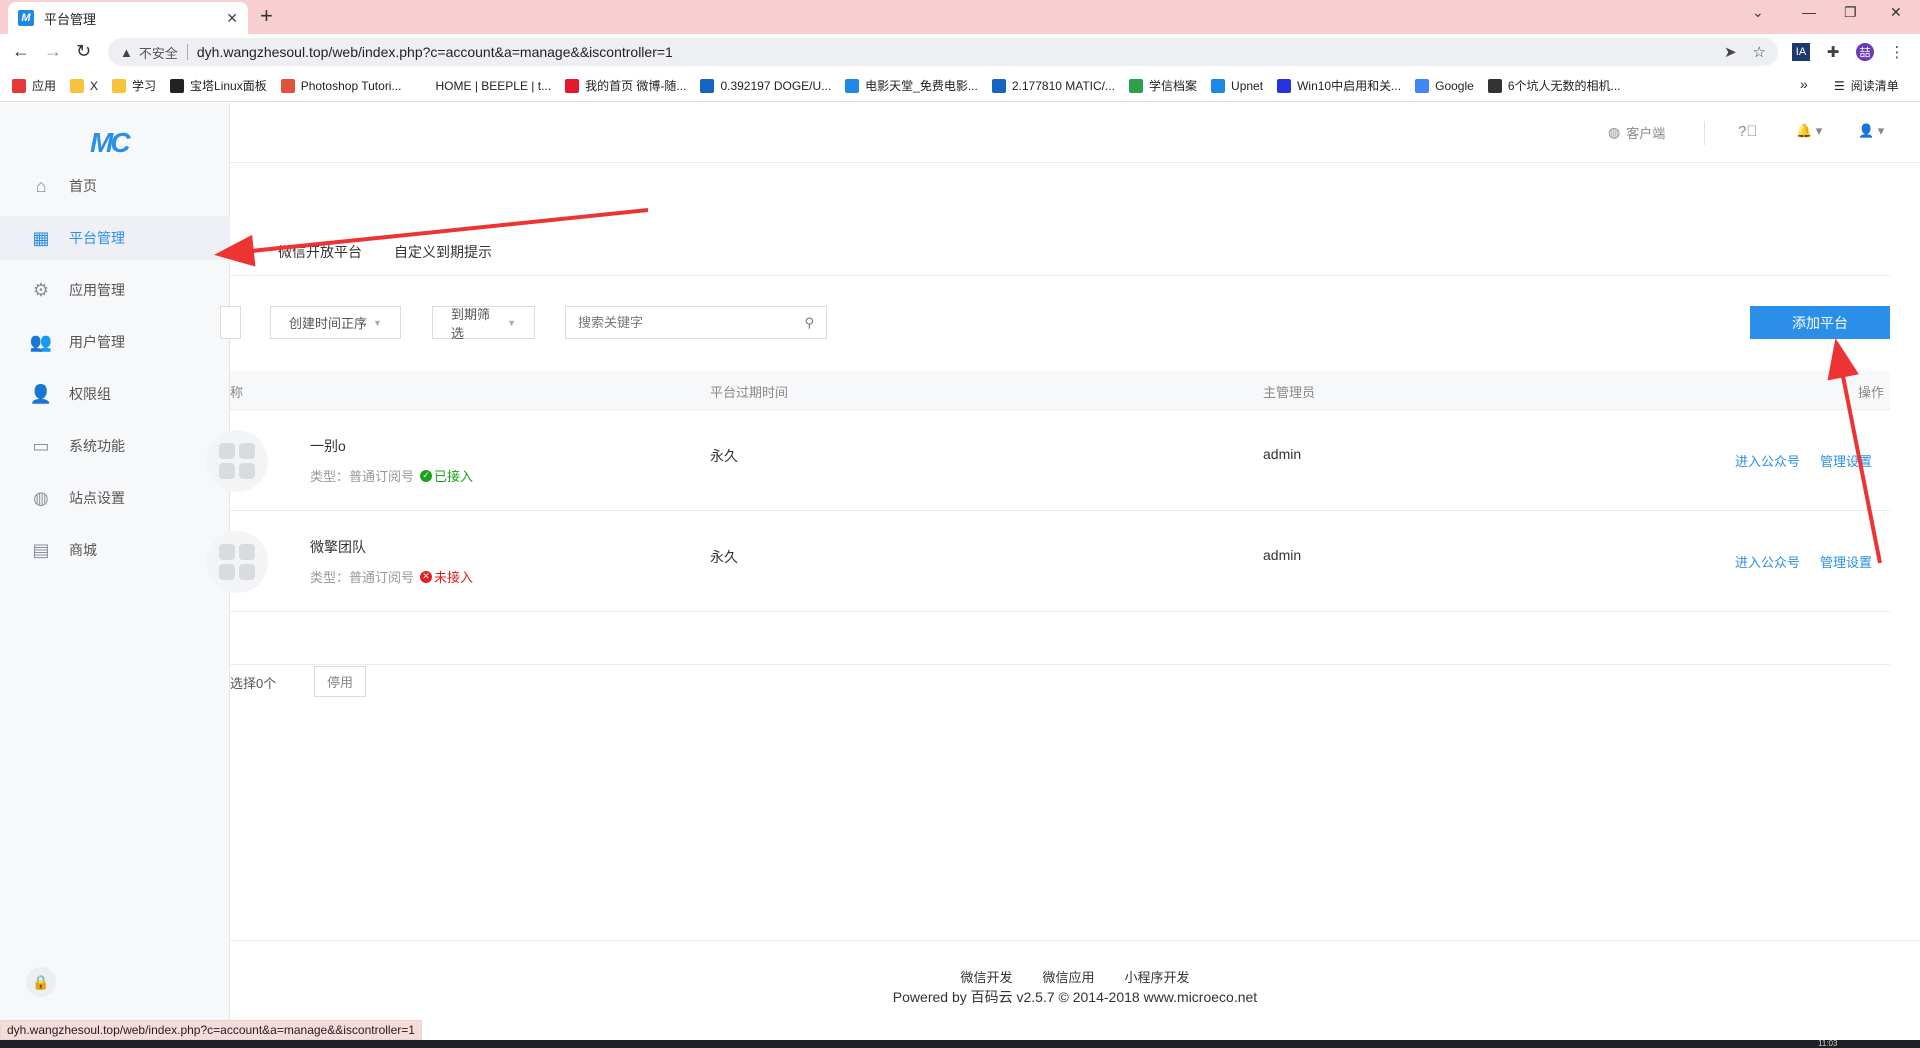  What do you see at coordinates (1809, 12) in the screenshot?
I see `minimize-icon: —` at bounding box center [1809, 12].